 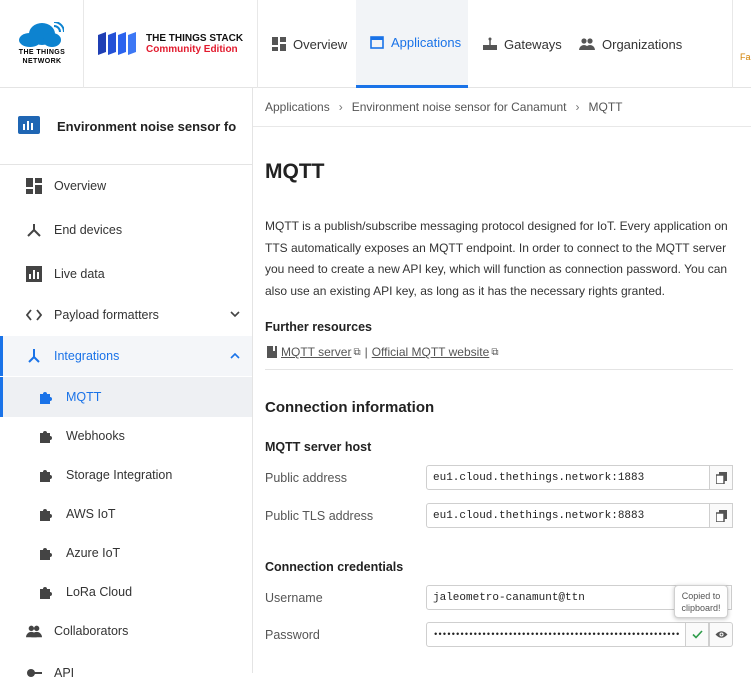 What do you see at coordinates (88, 230) in the screenshot?
I see `sidebar-item-label: End devices` at bounding box center [88, 230].